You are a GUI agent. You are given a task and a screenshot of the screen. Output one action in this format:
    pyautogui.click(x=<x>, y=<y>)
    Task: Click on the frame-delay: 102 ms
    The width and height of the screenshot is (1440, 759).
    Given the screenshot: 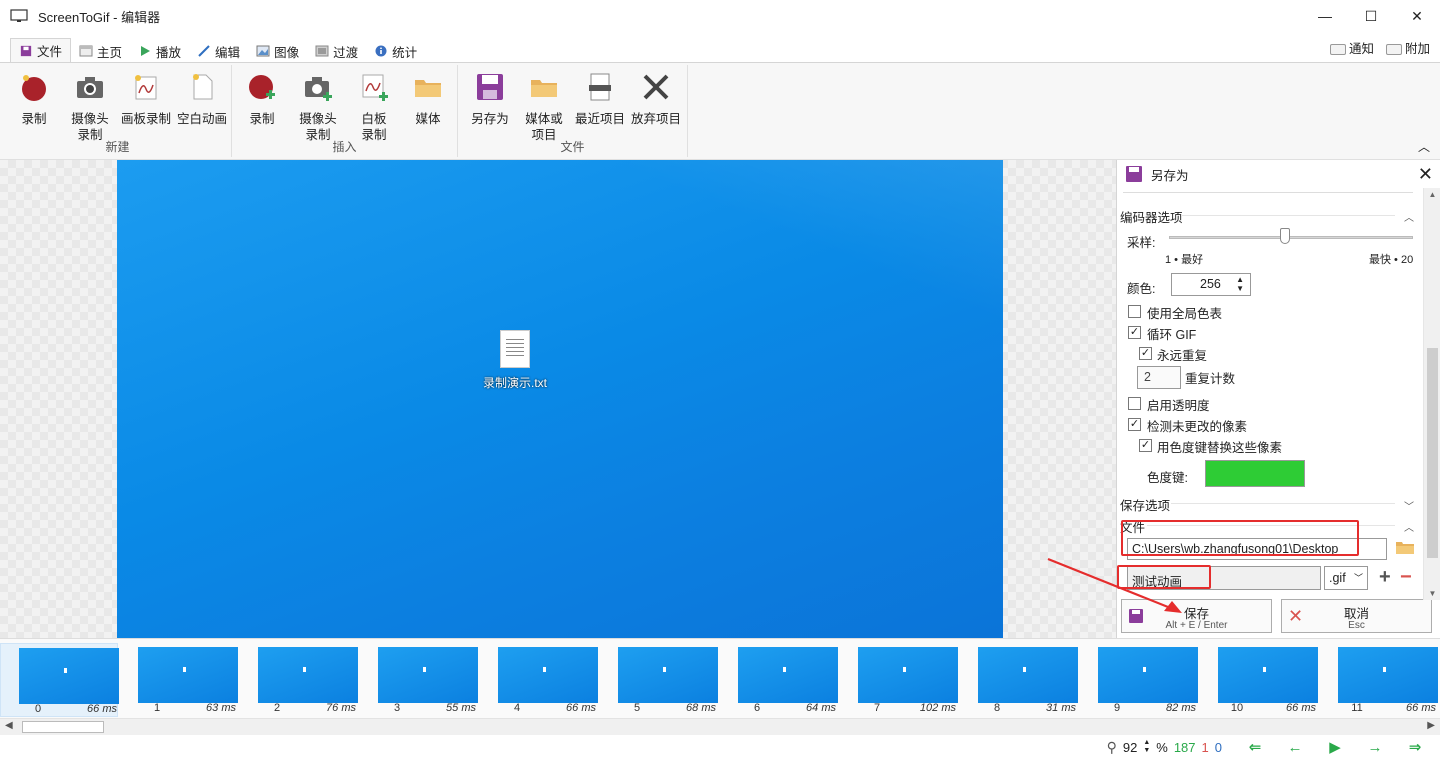 What is the action you would take?
    pyautogui.click(x=937, y=708)
    